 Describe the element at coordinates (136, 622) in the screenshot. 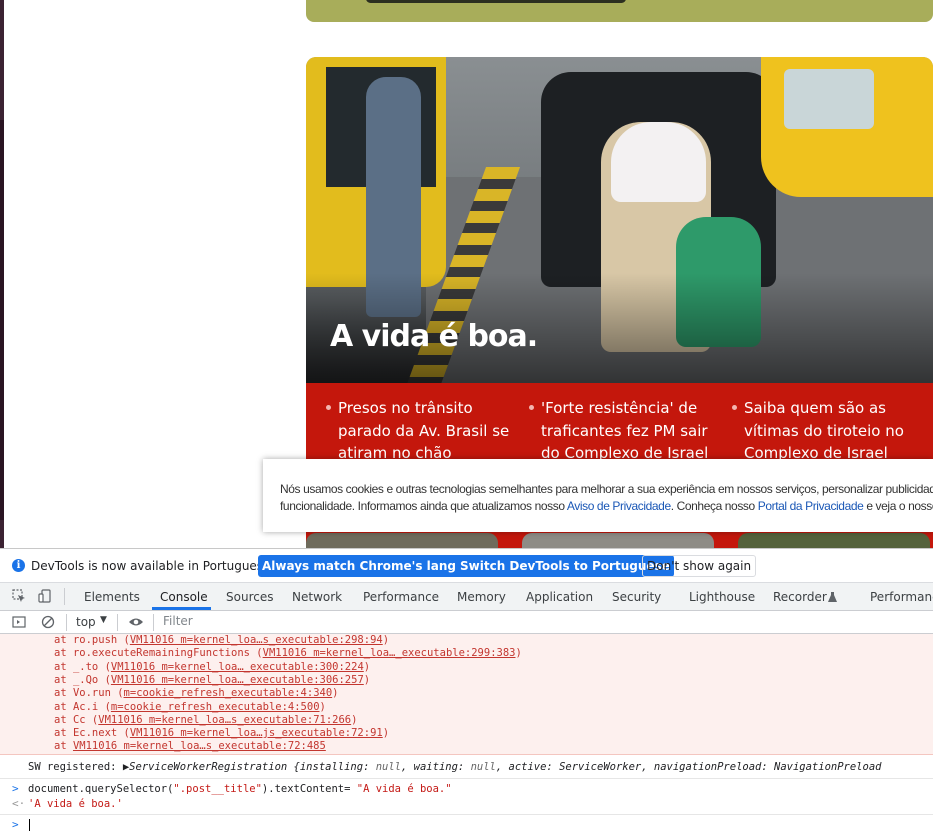

I see `eye-icon` at that location.